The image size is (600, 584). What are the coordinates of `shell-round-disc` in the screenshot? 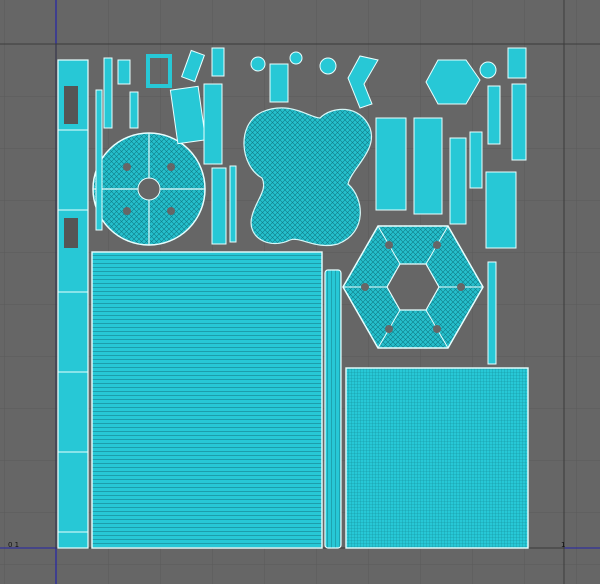 It's located at (149, 189).